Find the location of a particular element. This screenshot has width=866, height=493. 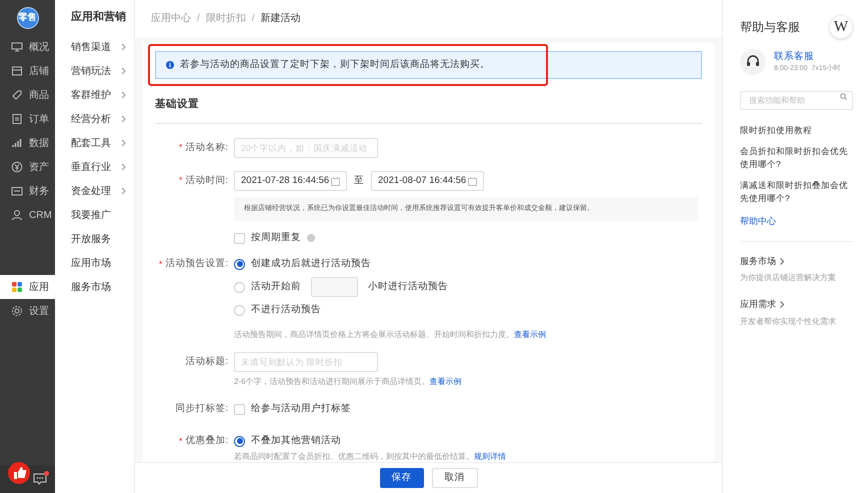

search-field: 搜索功能和帮助 is located at coordinates (796, 100).